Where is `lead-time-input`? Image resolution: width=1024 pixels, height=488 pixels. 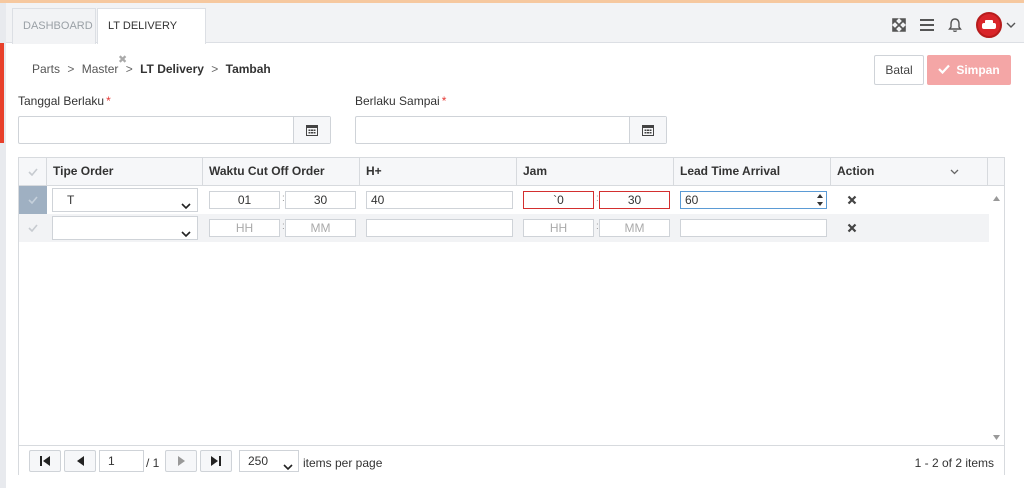
lead-time-input is located at coordinates (753, 228).